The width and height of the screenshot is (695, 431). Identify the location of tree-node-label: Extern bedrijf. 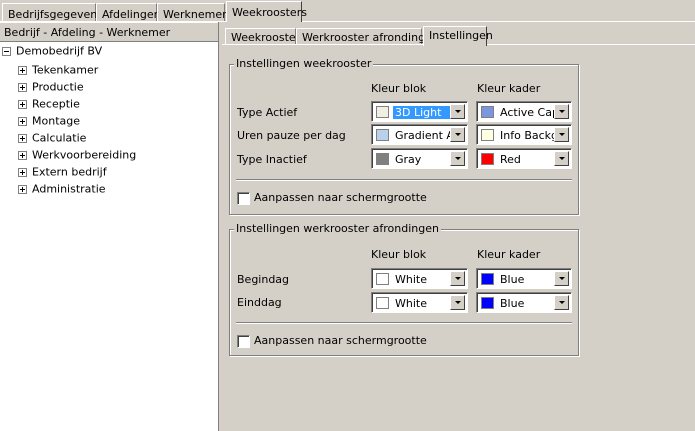
(69, 172).